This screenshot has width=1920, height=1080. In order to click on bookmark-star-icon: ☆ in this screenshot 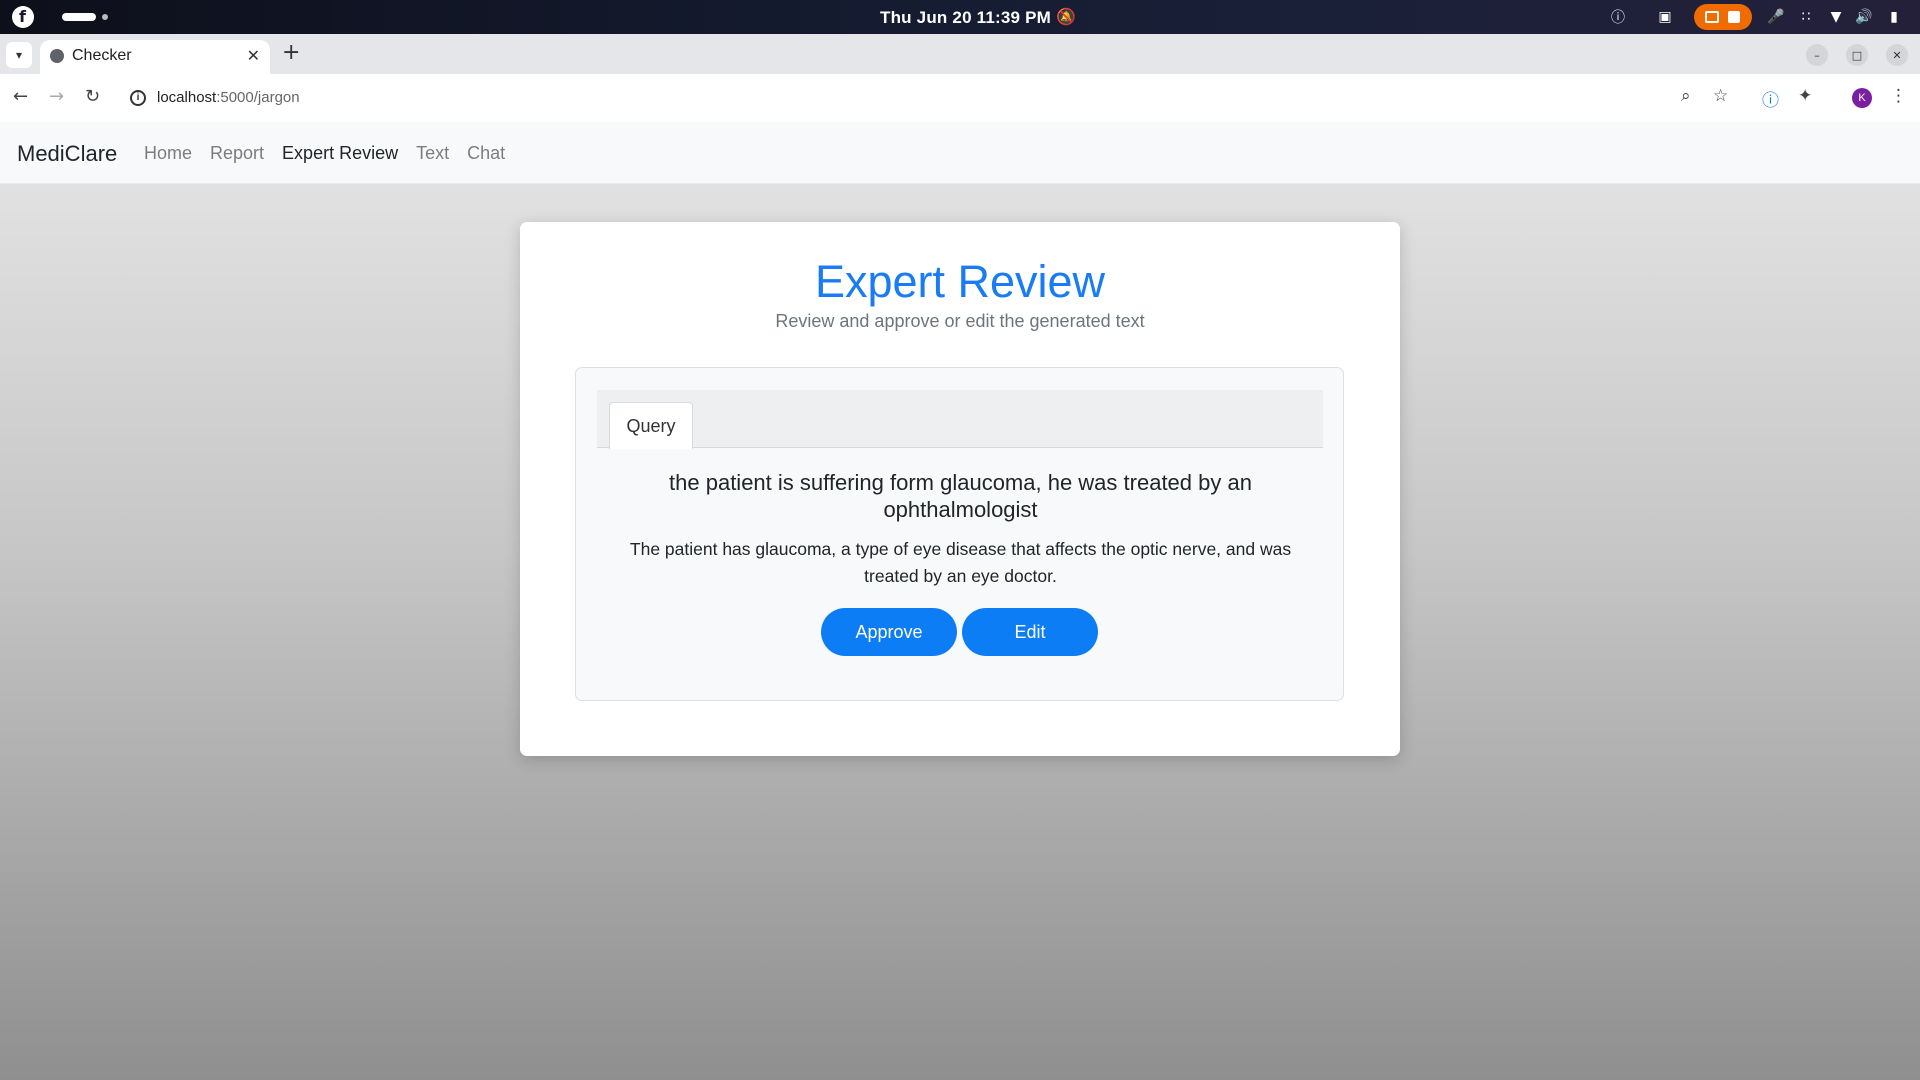, I will do `click(1720, 96)`.